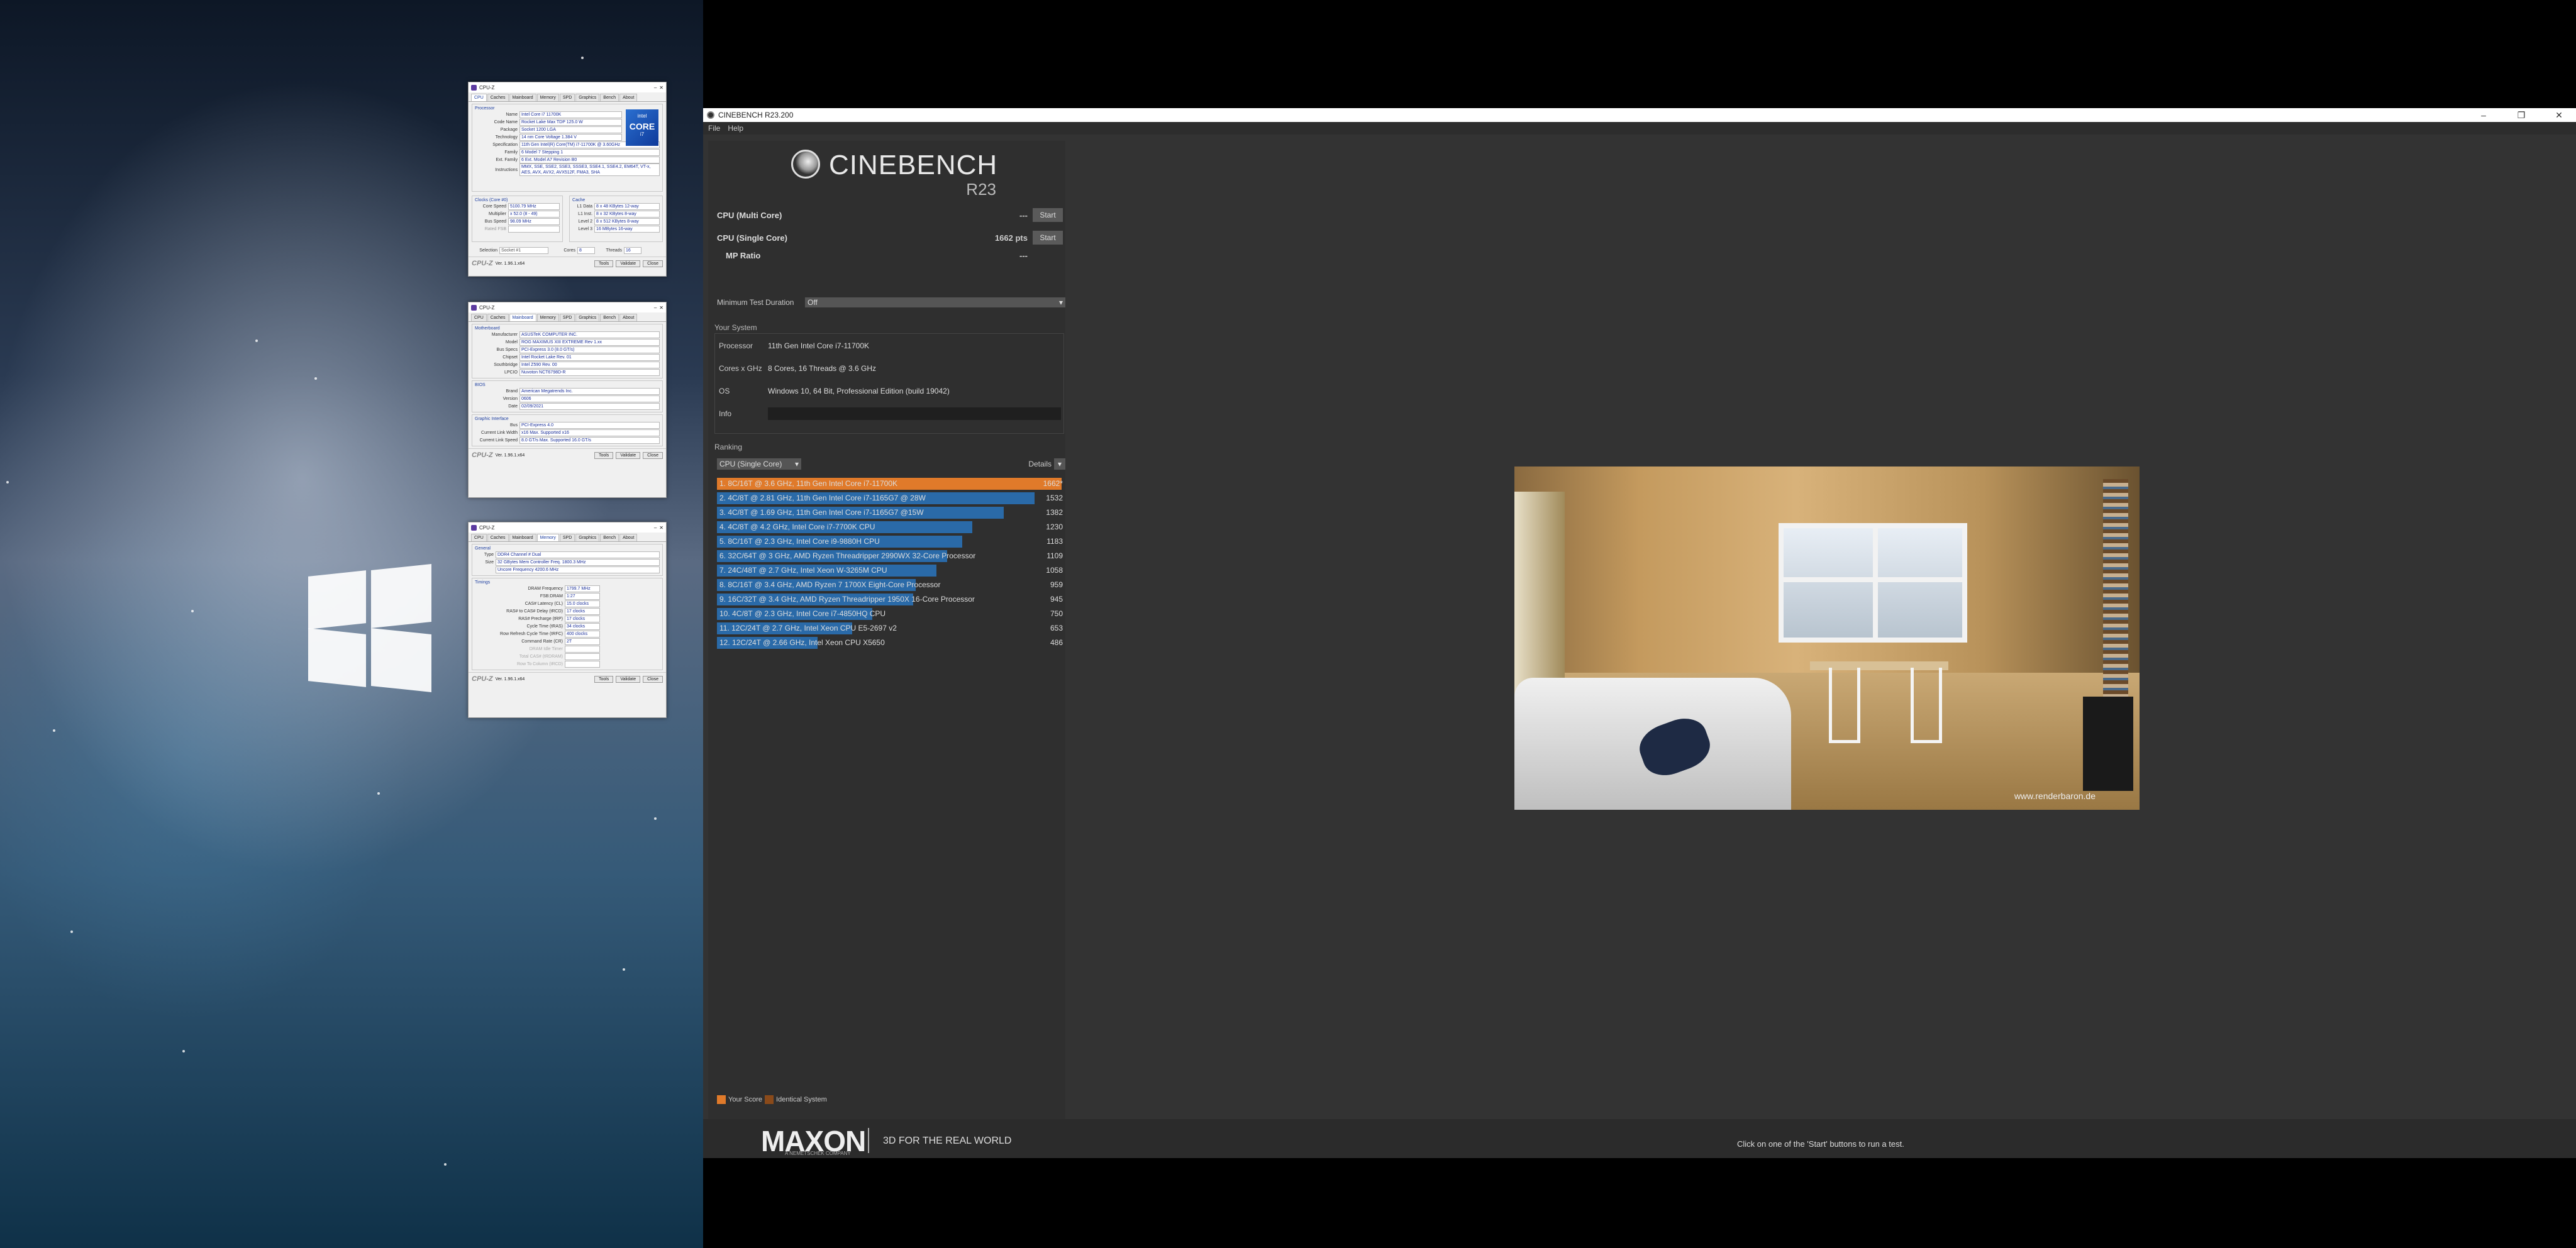 The width and height of the screenshot is (2576, 1248). I want to click on field-value: Intel Core i7 11700K, so click(570, 114).